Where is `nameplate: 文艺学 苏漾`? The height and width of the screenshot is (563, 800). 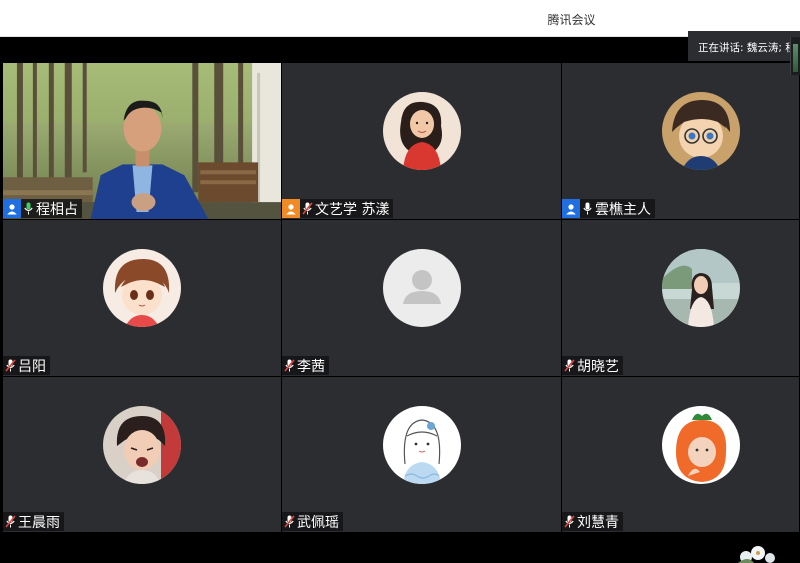 nameplate: 文艺学 苏漾 is located at coordinates (338, 208).